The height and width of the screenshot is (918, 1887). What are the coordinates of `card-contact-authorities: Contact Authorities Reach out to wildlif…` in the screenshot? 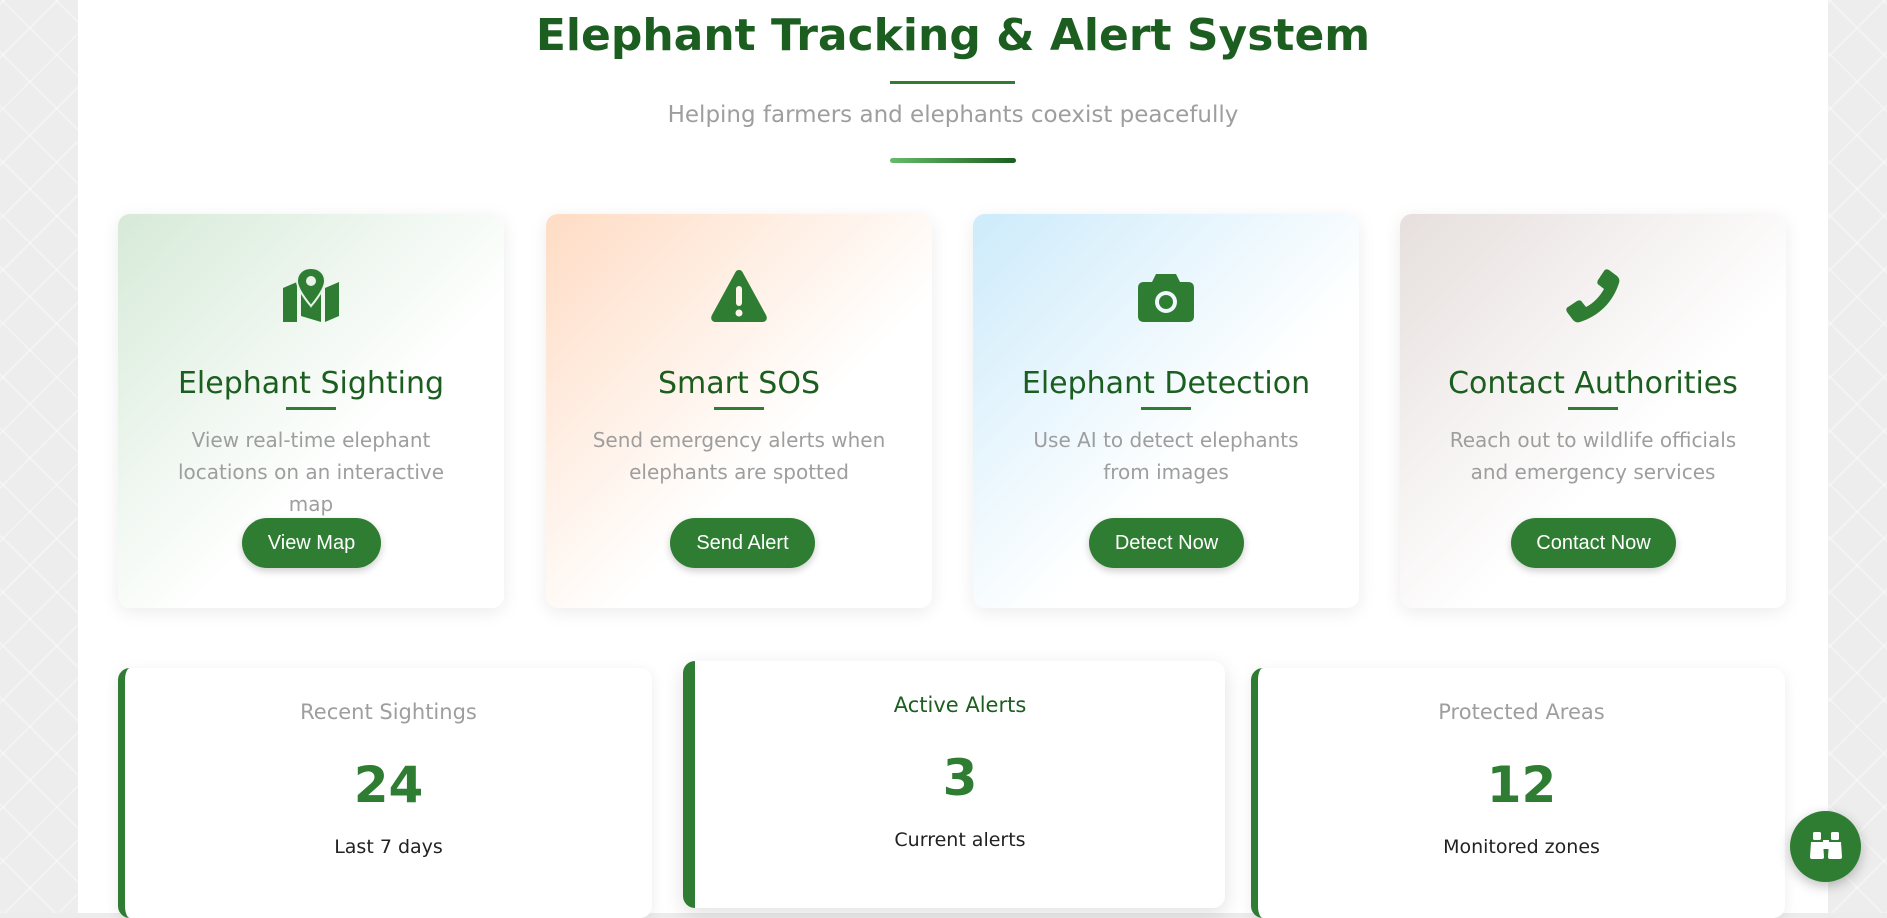 It's located at (1593, 411).